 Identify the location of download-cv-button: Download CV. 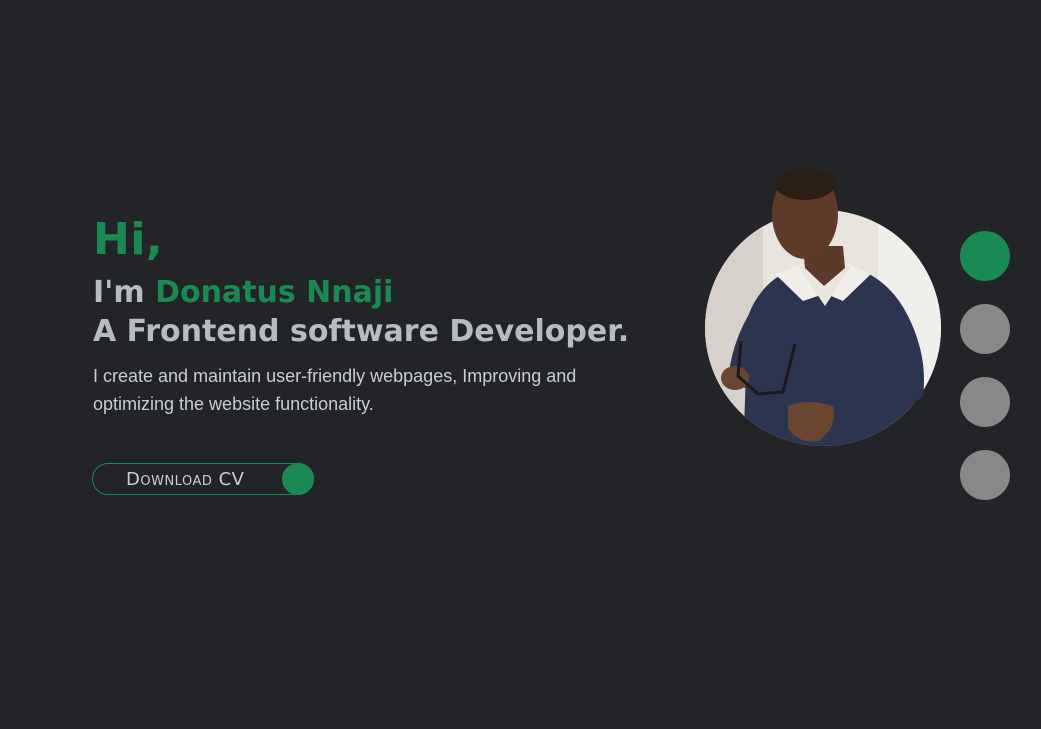
(203, 479).